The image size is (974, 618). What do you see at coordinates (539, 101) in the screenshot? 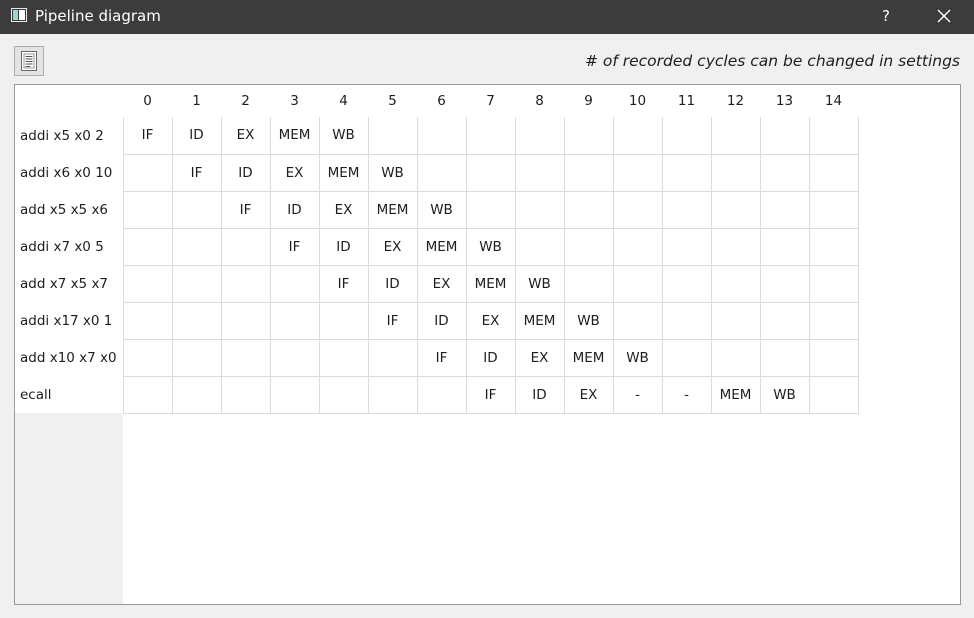
I see `cycle-header: 8` at bounding box center [539, 101].